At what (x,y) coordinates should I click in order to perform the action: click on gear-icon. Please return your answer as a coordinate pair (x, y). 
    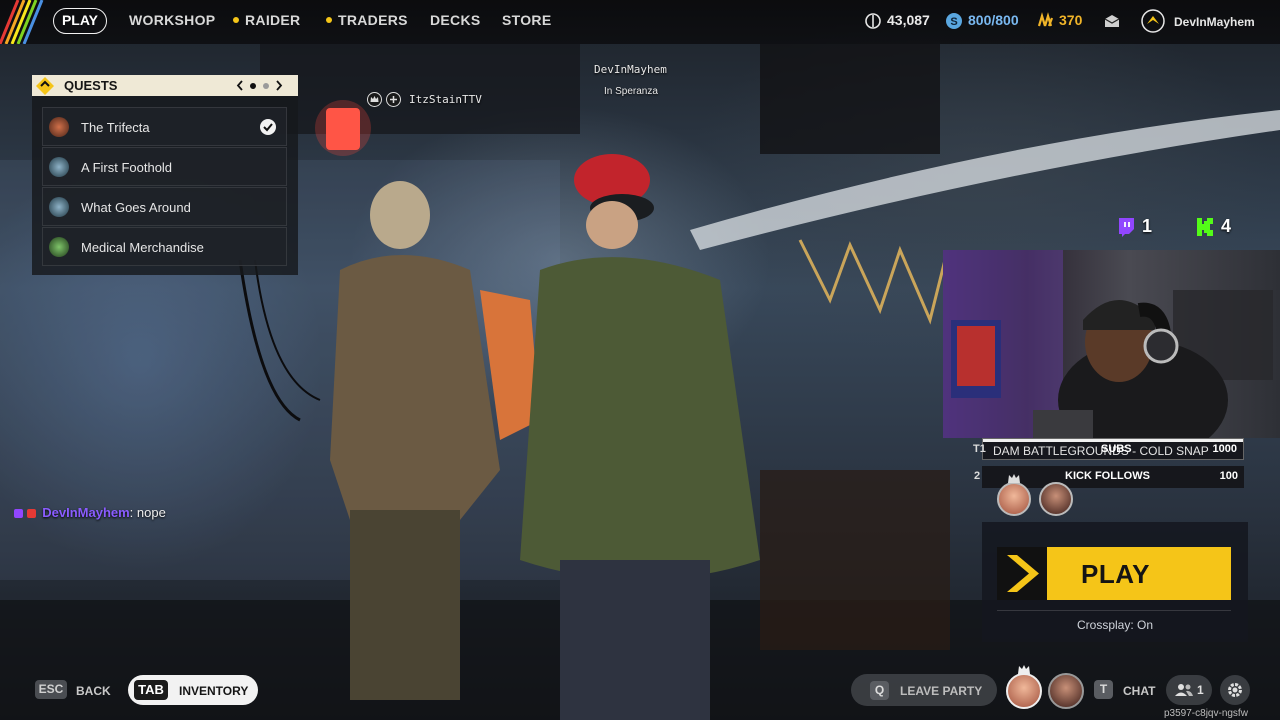
    Looking at the image, I should click on (1235, 690).